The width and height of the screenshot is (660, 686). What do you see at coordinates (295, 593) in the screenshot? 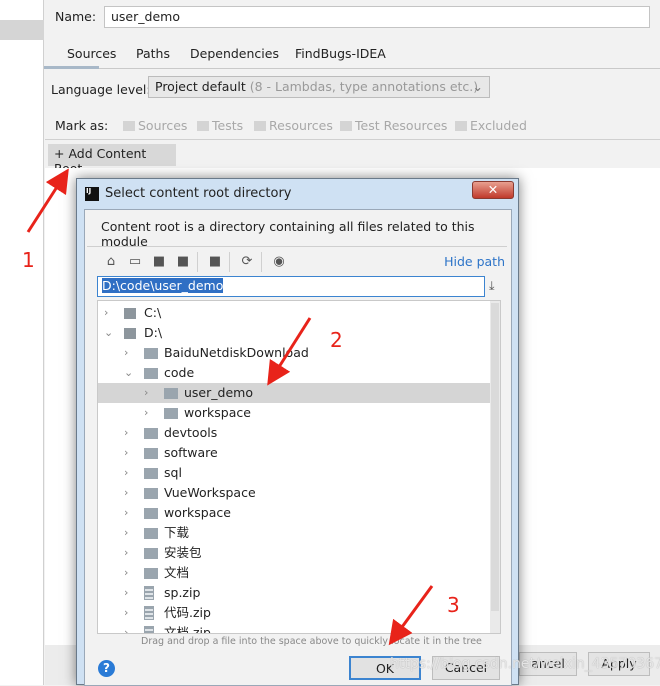
I see `tree-item: › sp.zip` at bounding box center [295, 593].